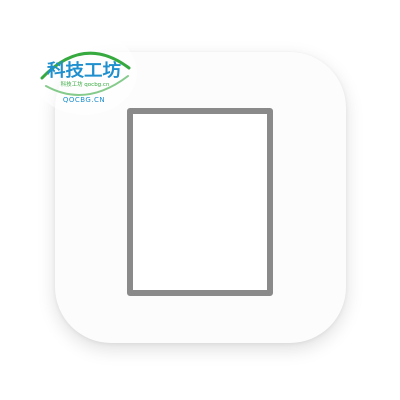  I want to click on watermark-logo-graphic: 科技工坊 科技工坊 qocbg.cn QOCBG.CN, so click(85, 77).